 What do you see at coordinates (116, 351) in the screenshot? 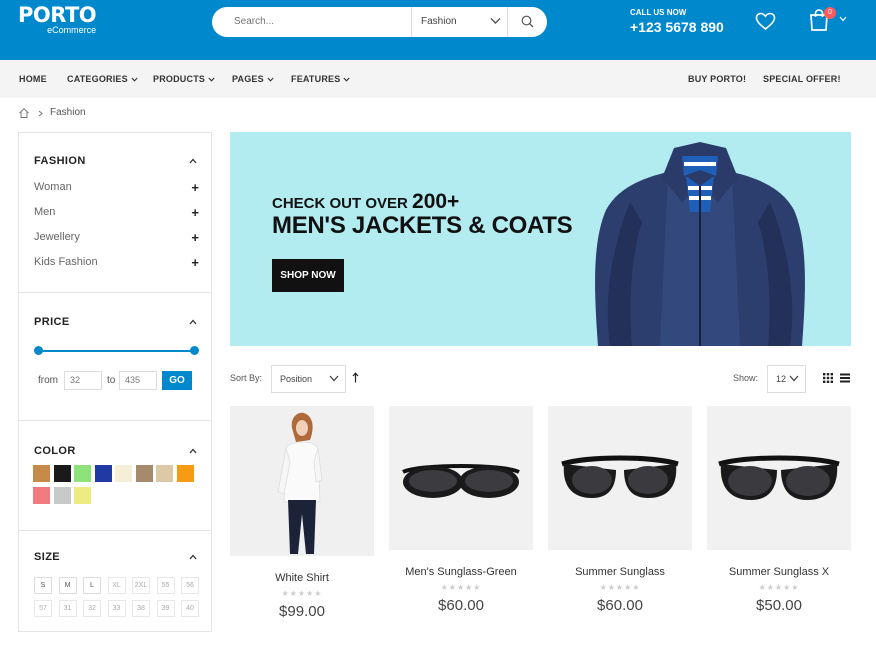
I see `price-slider-track` at bounding box center [116, 351].